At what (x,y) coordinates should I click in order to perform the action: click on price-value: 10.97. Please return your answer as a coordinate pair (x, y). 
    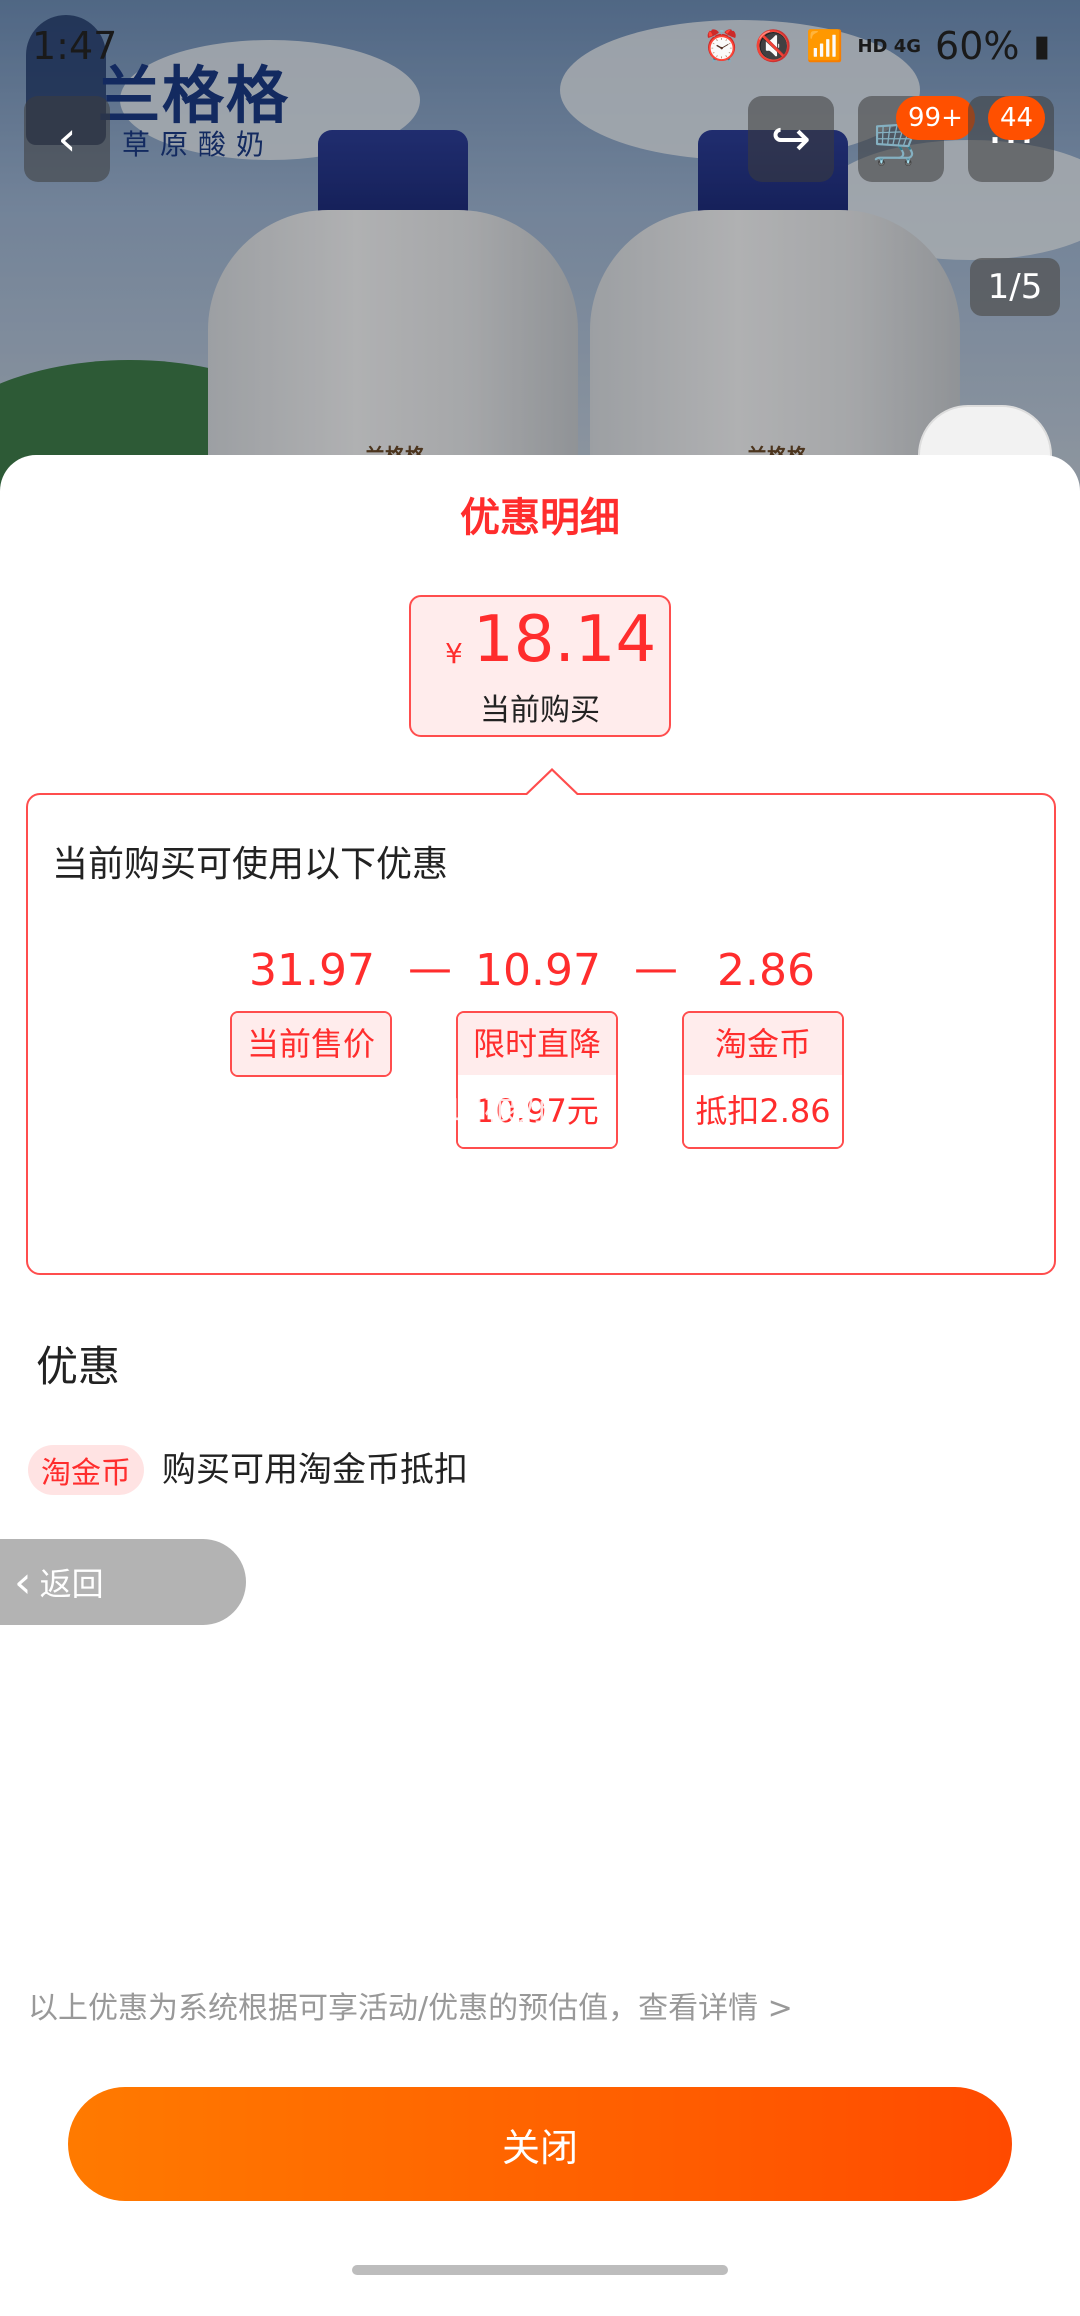
    Looking at the image, I should click on (538, 970).